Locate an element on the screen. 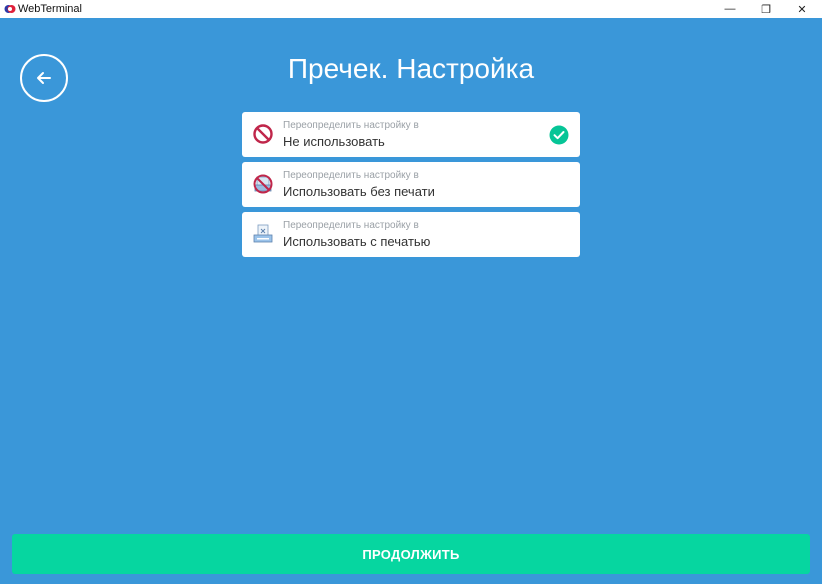 This screenshot has width=822, height=584. maximize-button: ❐ is located at coordinates (766, 9).